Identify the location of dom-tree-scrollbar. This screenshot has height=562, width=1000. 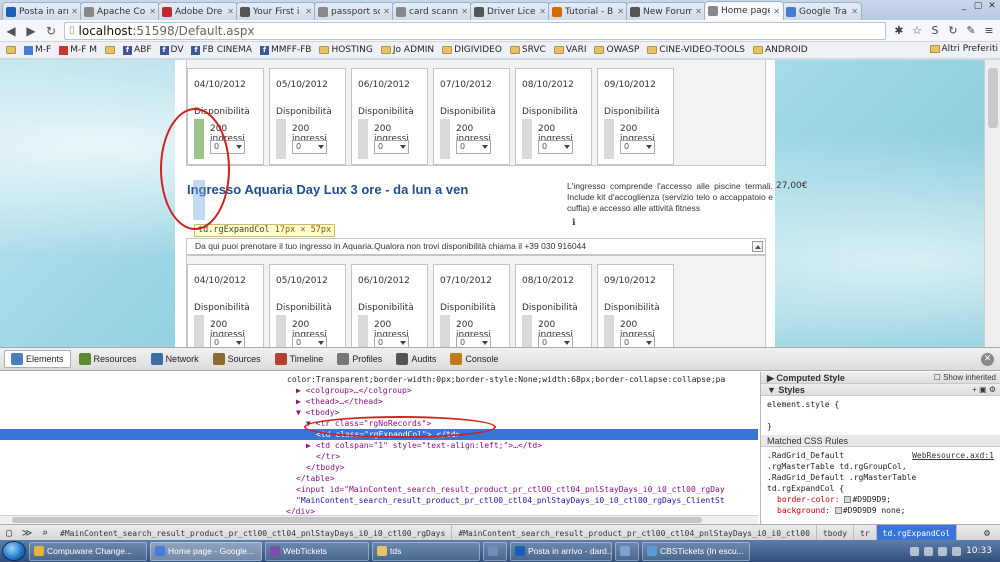
(379, 519).